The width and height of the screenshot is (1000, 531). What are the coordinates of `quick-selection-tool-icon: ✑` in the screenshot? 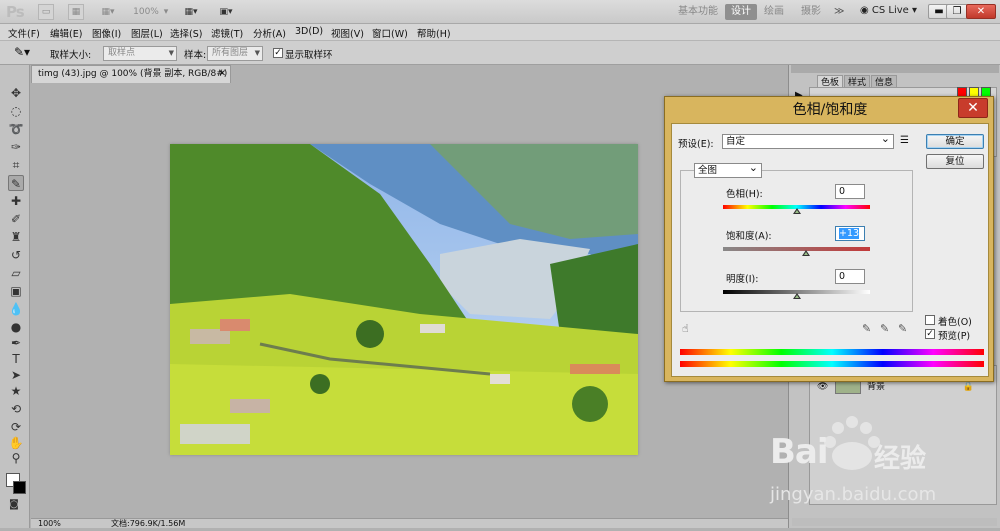 It's located at (16, 147).